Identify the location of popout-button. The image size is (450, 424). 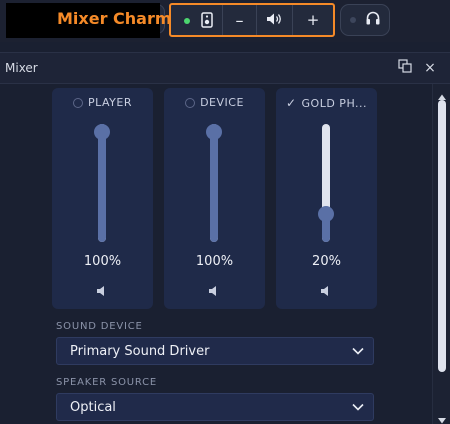
(405, 68).